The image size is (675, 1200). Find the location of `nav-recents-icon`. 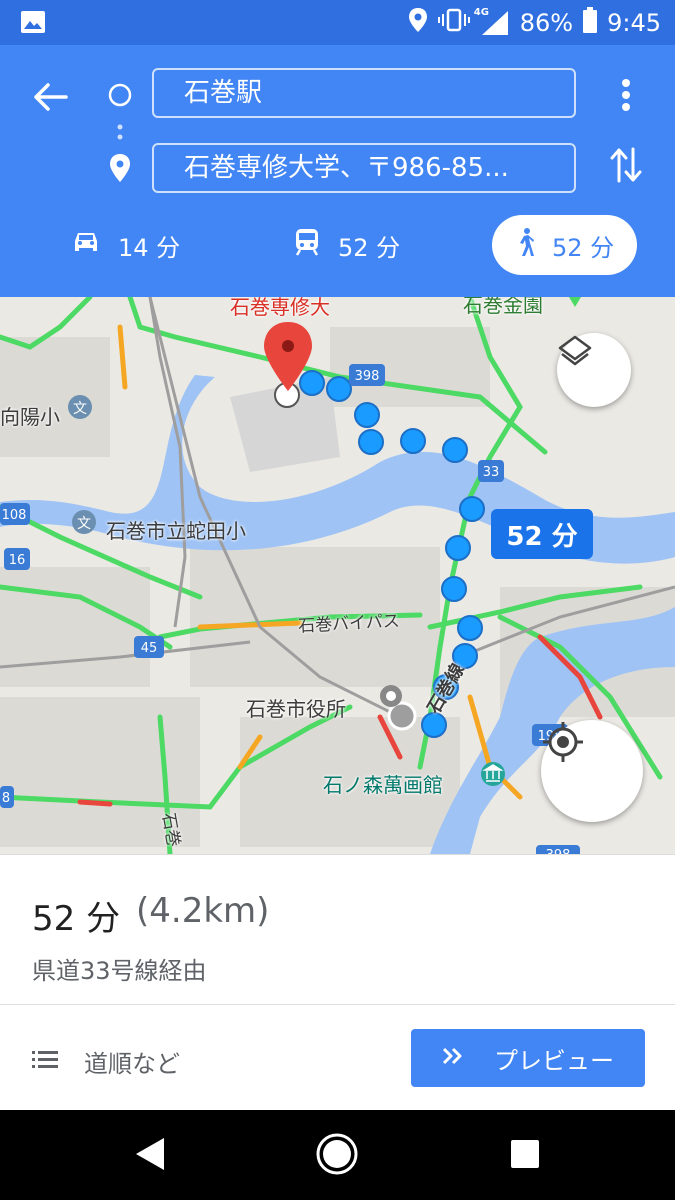

nav-recents-icon is located at coordinates (525, 1154).